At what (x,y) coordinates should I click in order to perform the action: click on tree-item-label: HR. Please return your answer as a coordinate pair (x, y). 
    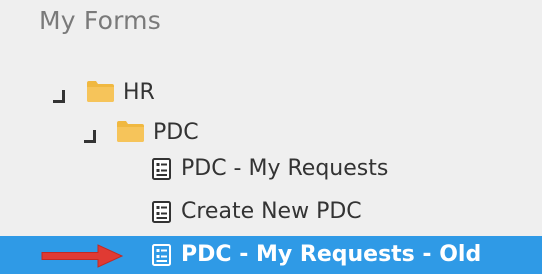
    Looking at the image, I should click on (139, 92).